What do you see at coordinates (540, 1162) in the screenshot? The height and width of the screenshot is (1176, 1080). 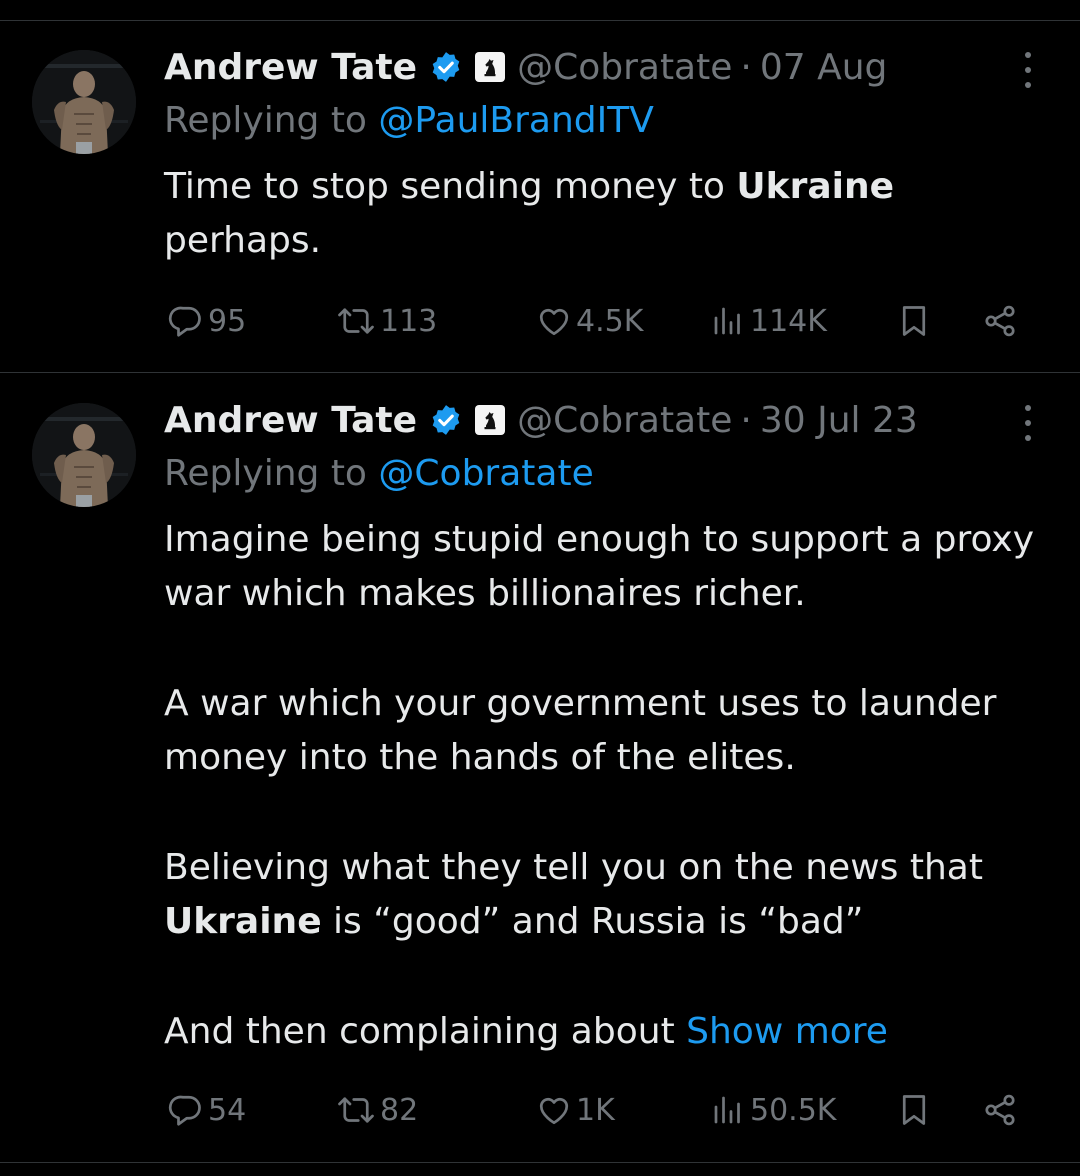 I see `bottom-divider` at bounding box center [540, 1162].